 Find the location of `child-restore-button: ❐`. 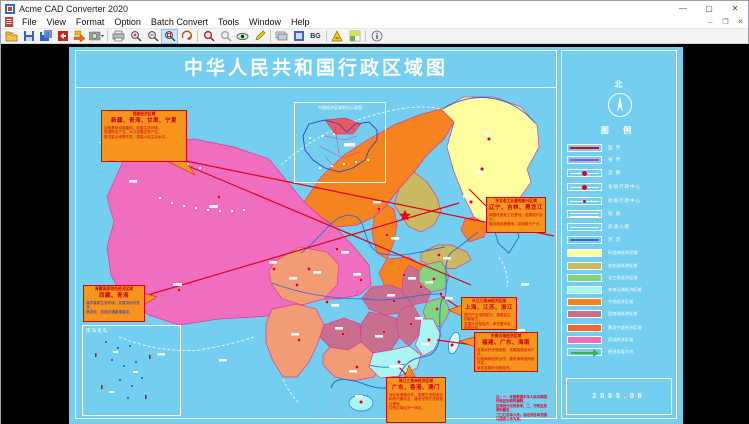

child-restore-button: ❐ is located at coordinates (725, 22).